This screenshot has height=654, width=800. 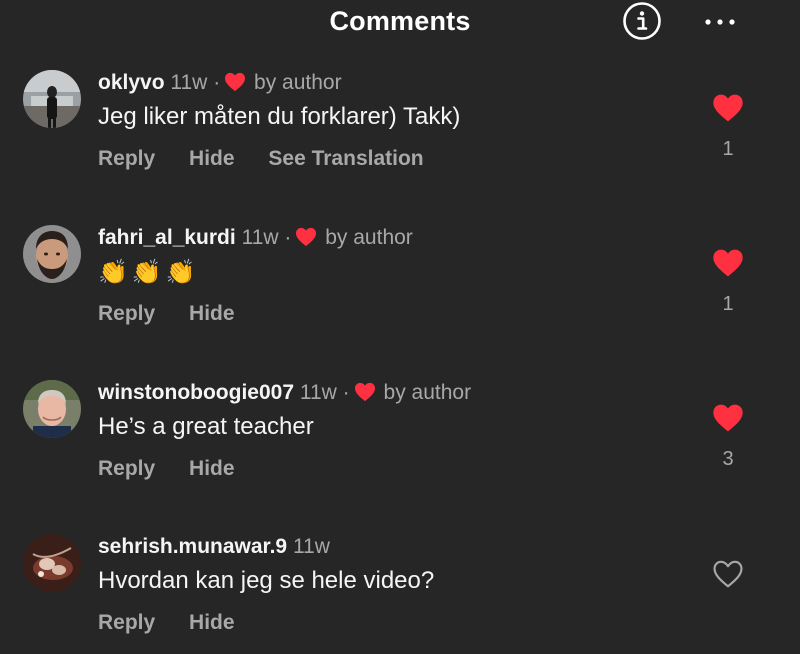 What do you see at coordinates (192, 546) in the screenshot?
I see `username: sehrish.munawar.9` at bounding box center [192, 546].